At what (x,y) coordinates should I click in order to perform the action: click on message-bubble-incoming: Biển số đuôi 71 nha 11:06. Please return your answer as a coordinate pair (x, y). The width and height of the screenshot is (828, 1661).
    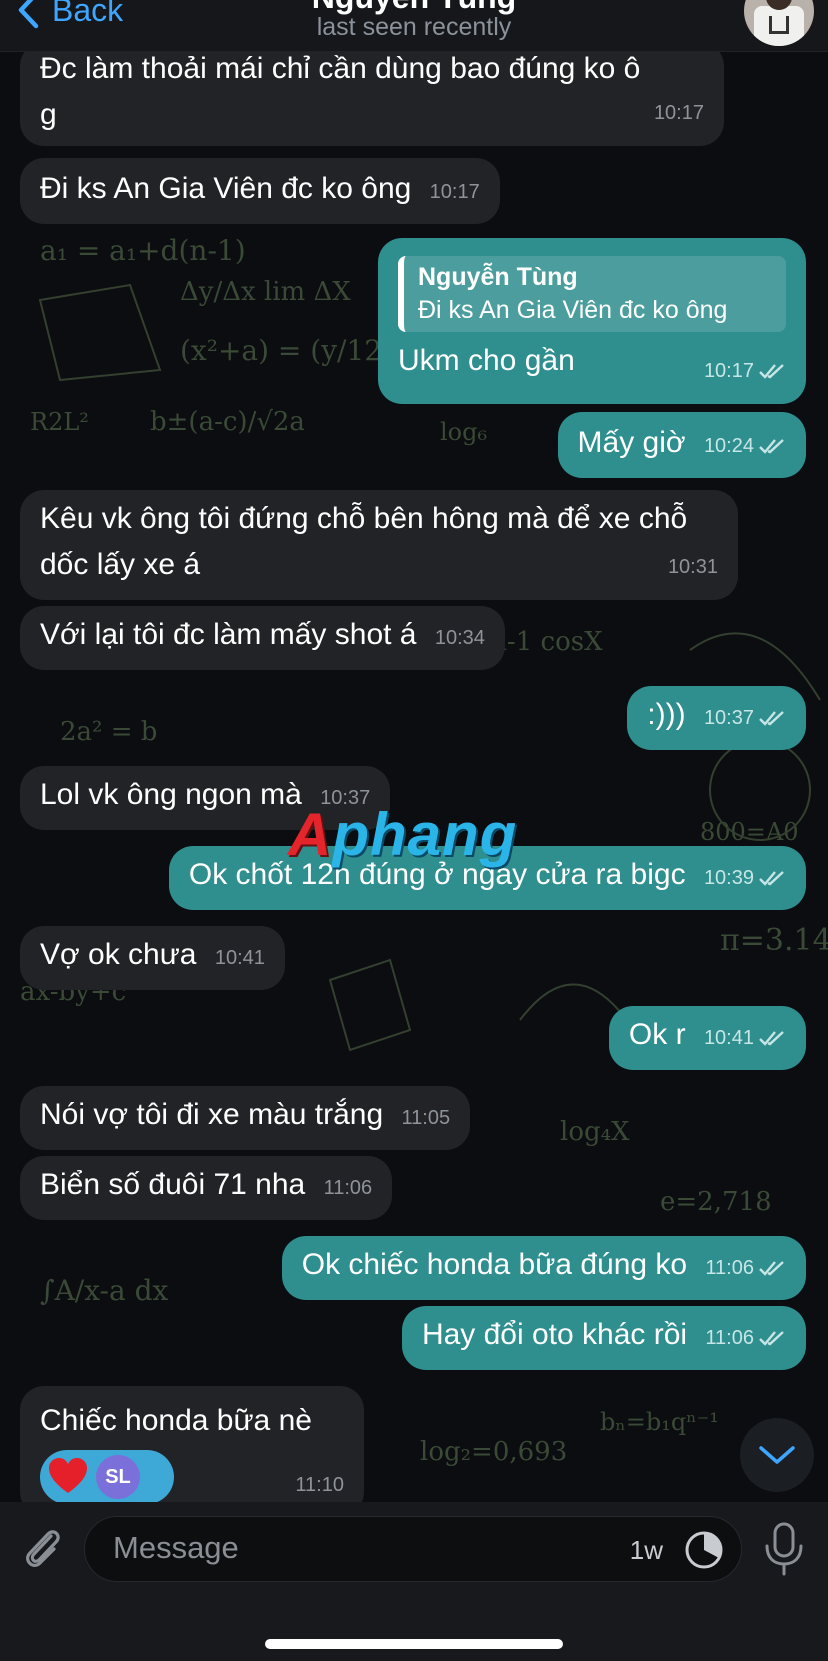
    Looking at the image, I should click on (206, 1188).